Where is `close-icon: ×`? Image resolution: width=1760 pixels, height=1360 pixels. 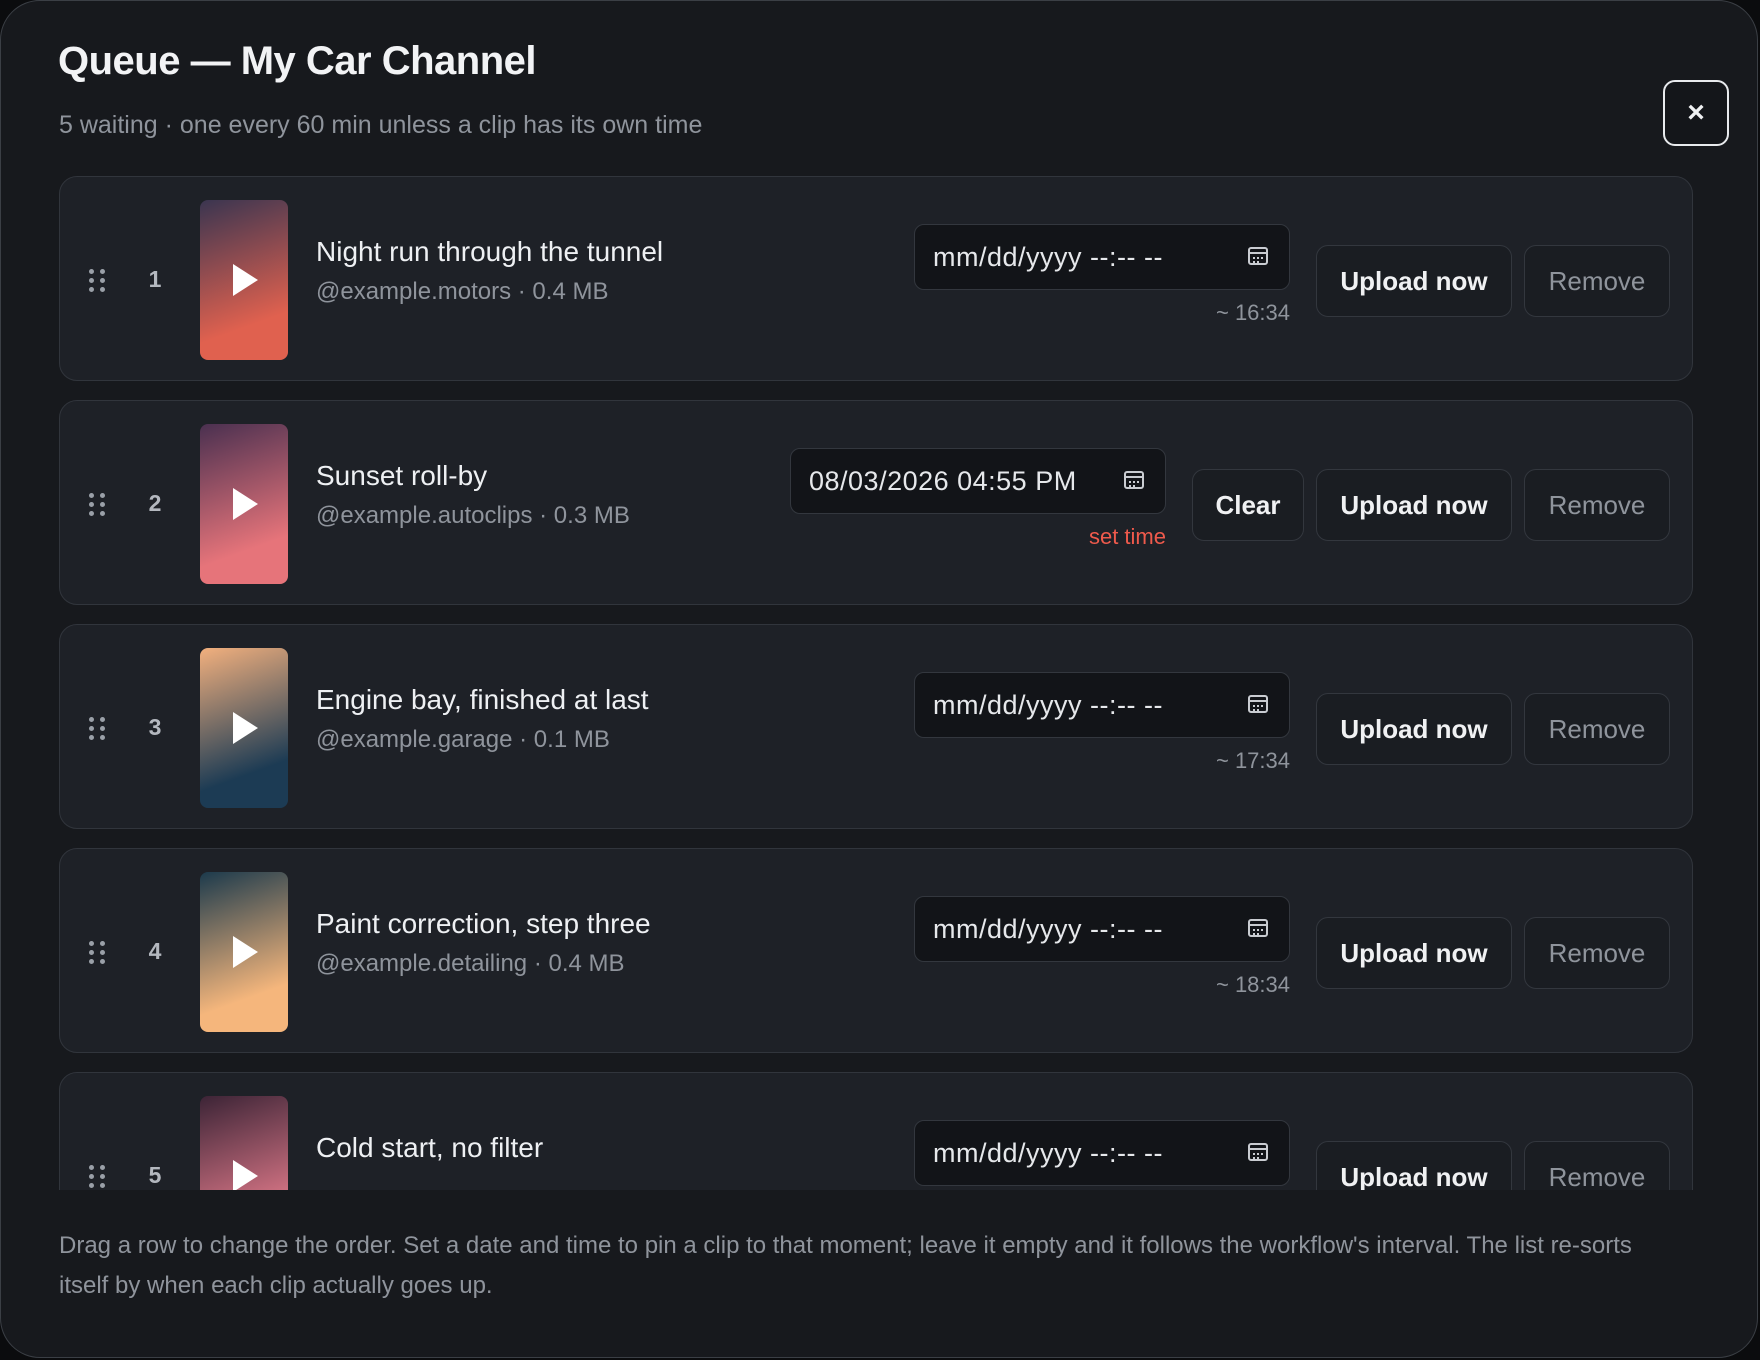 close-icon: × is located at coordinates (1696, 112).